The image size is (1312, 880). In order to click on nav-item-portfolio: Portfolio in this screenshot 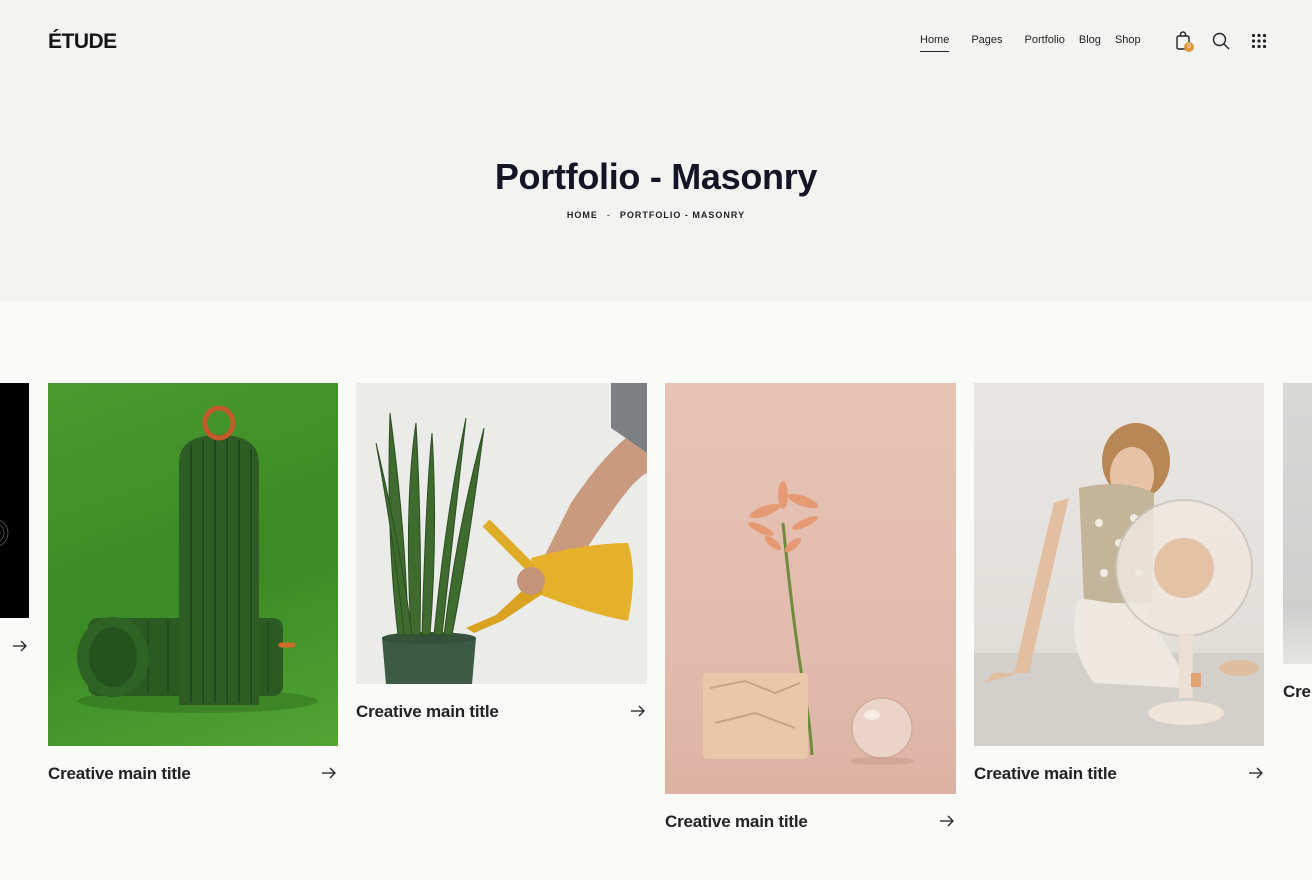, I will do `click(1045, 40)`.